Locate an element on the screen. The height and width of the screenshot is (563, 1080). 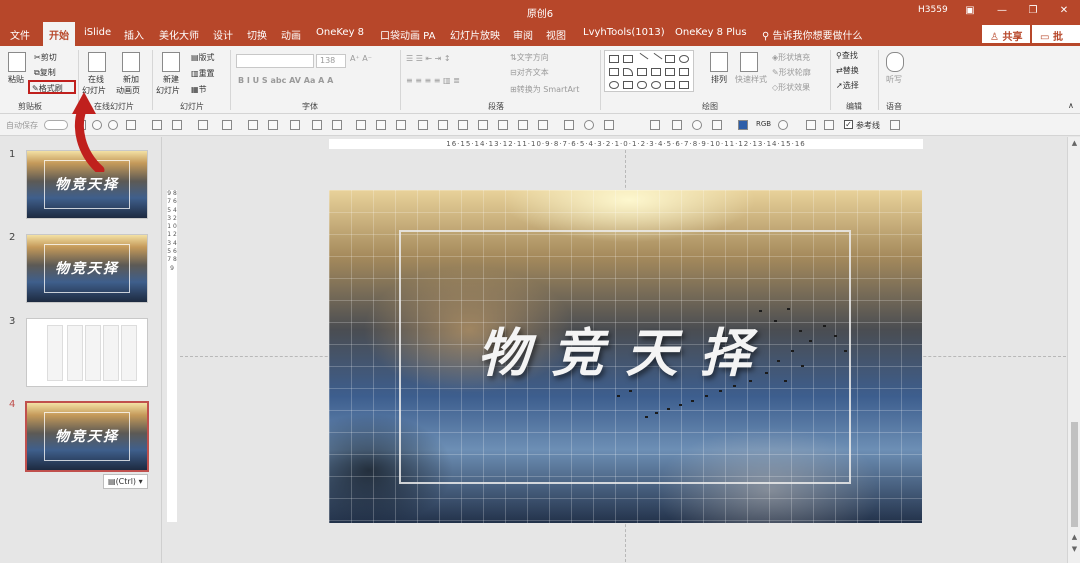
shape-tweak-icon is located at coordinates (829, 125).